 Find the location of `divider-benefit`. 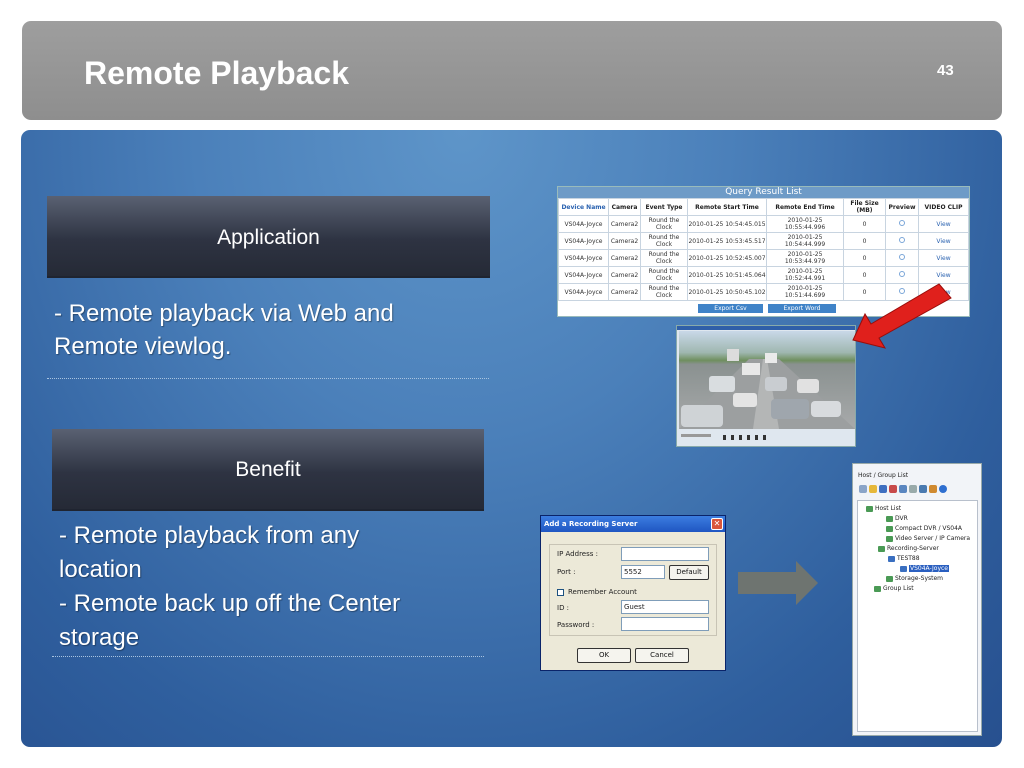

divider-benefit is located at coordinates (268, 656).